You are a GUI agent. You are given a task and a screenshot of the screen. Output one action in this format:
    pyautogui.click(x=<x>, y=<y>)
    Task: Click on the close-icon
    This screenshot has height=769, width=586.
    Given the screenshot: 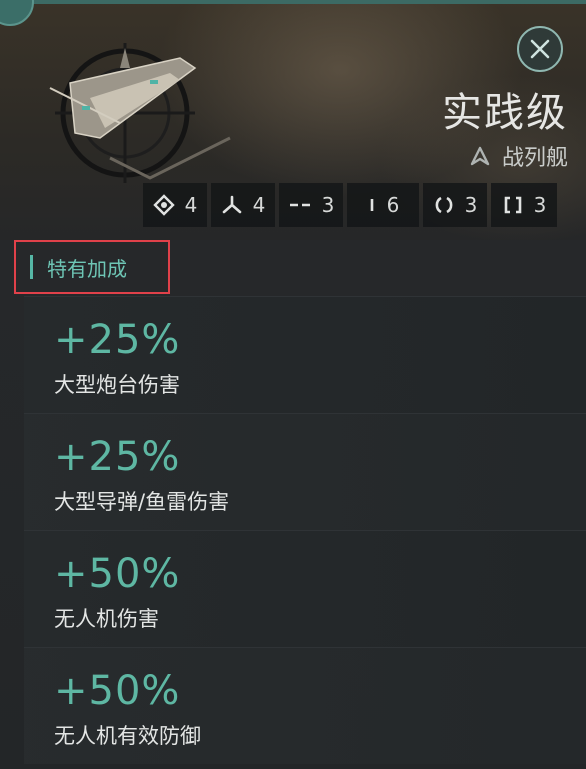 What is the action you would take?
    pyautogui.click(x=540, y=49)
    